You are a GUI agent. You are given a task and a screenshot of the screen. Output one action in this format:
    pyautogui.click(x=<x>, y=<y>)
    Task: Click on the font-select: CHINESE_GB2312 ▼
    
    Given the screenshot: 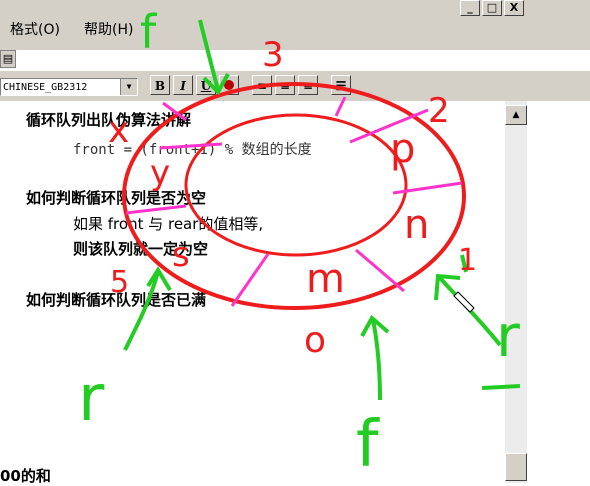 What is the action you would take?
    pyautogui.click(x=69, y=87)
    